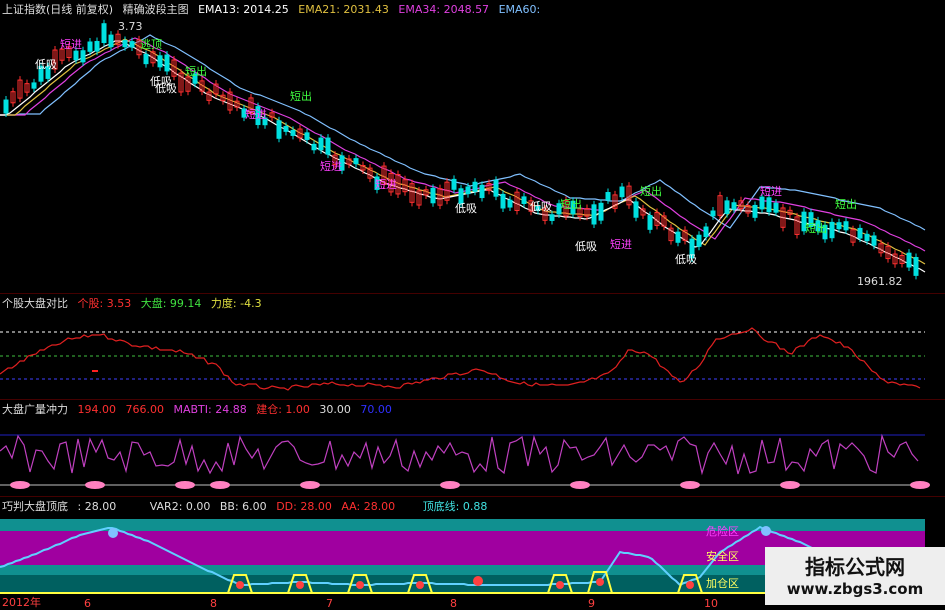 Image resolution: width=945 pixels, height=610 pixels. Describe the element at coordinates (58, 9) in the screenshot. I see `main-title: 上证指数(日线 前复权)` at that location.